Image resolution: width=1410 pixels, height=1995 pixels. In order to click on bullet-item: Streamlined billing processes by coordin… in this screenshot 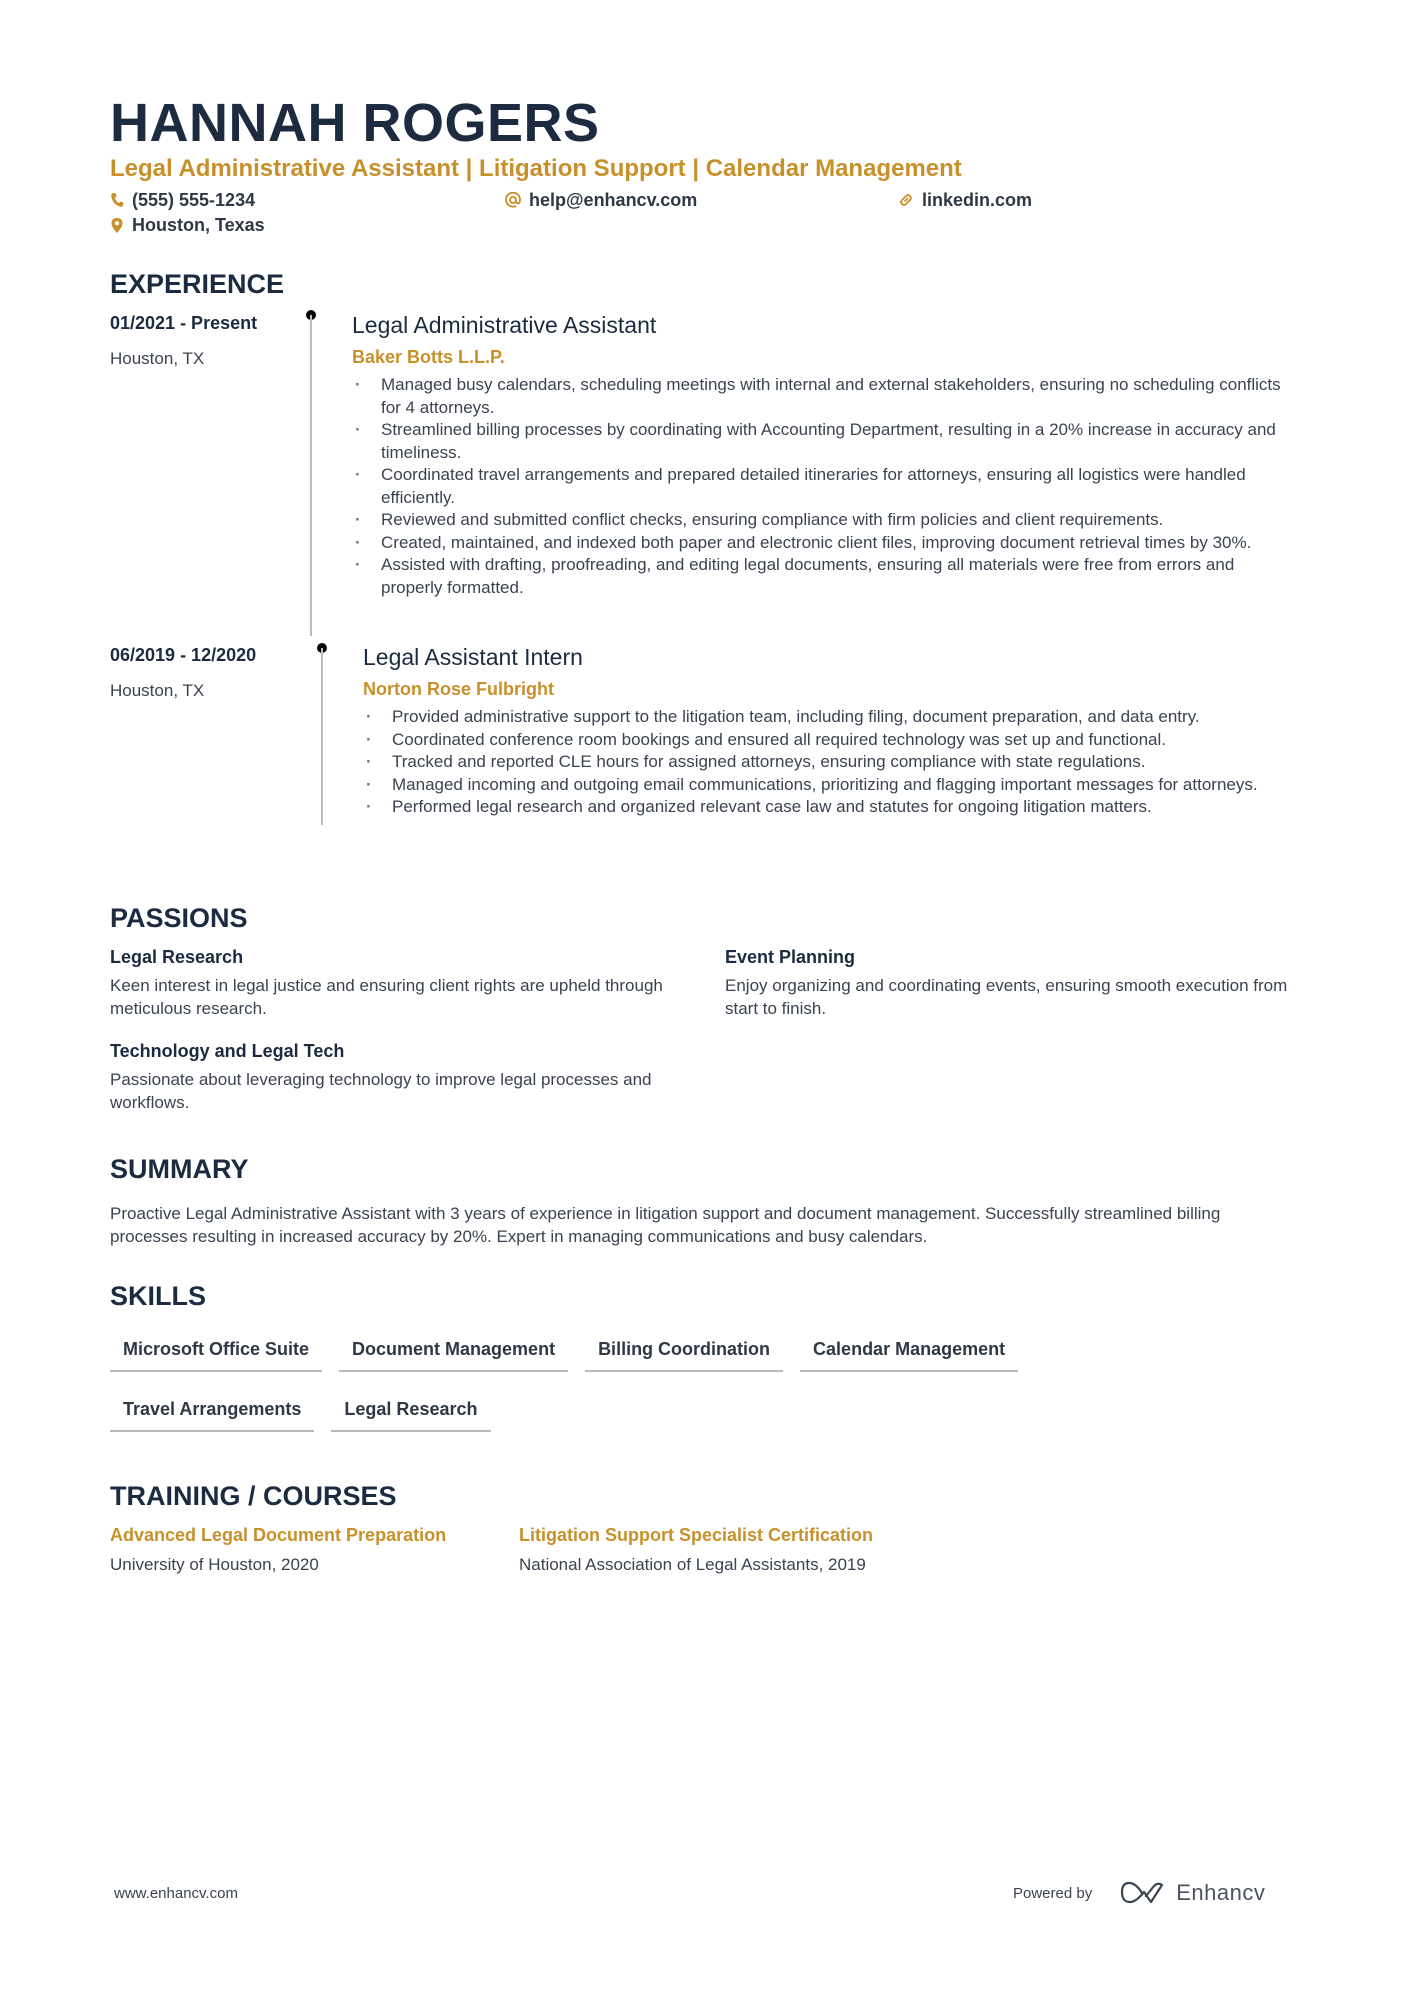, I will do `click(822, 441)`.